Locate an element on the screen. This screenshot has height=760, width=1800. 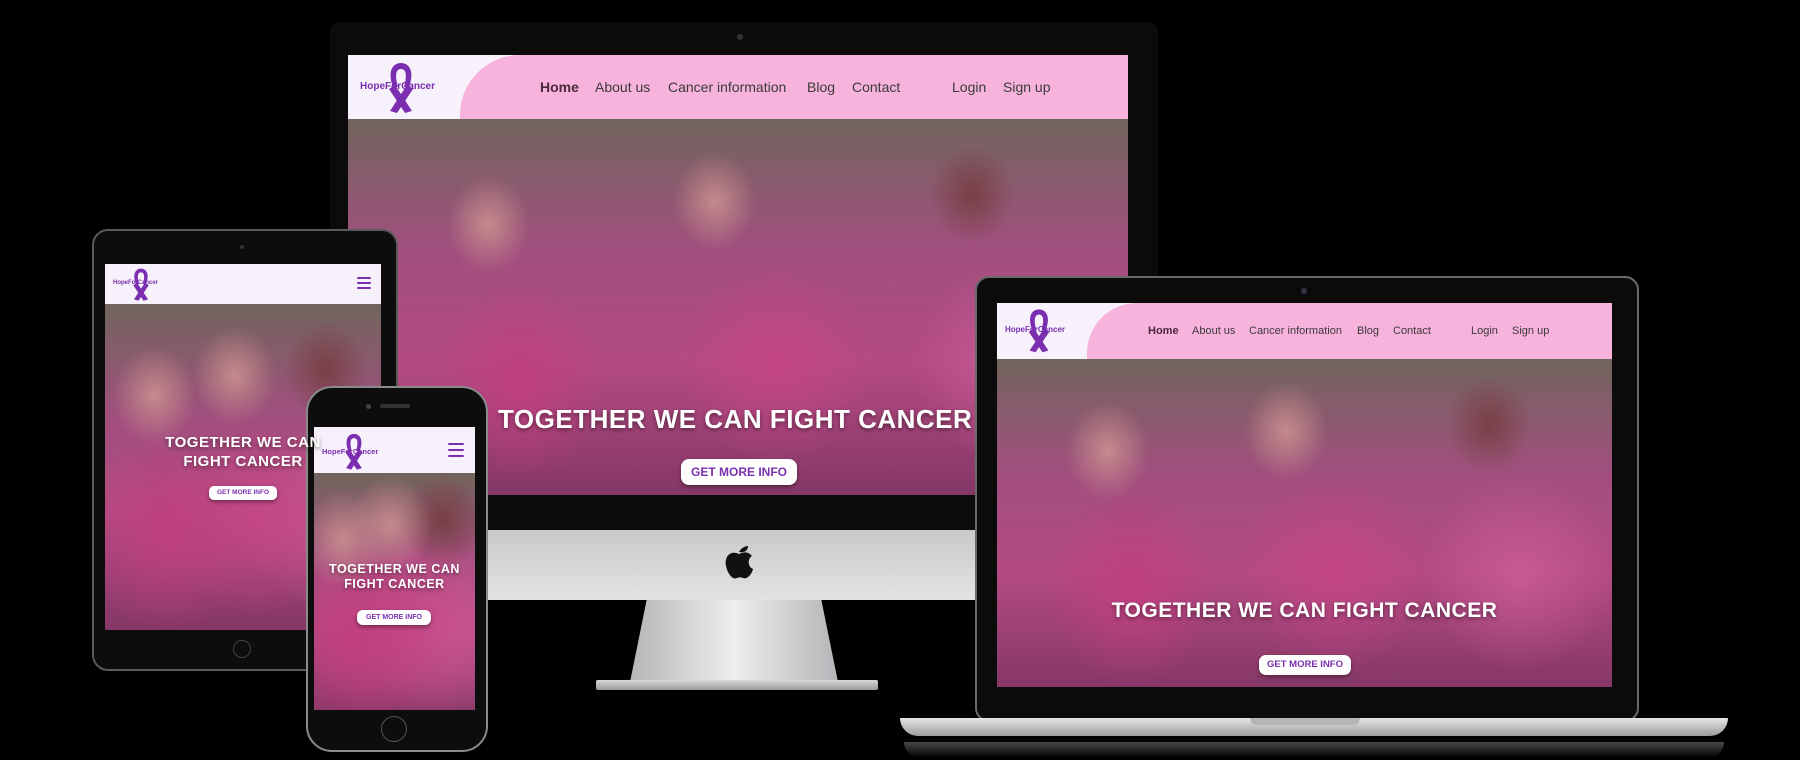
monitor-stand-base is located at coordinates (737, 685).